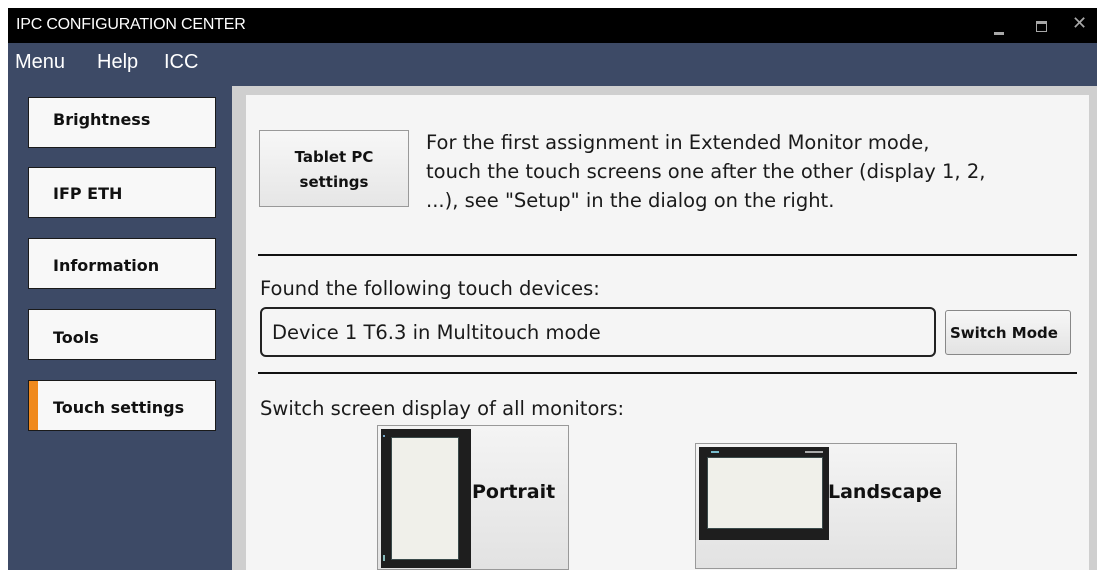 This screenshot has height=570, width=1105. What do you see at coordinates (1000, 25) in the screenshot?
I see `minimize-icon` at bounding box center [1000, 25].